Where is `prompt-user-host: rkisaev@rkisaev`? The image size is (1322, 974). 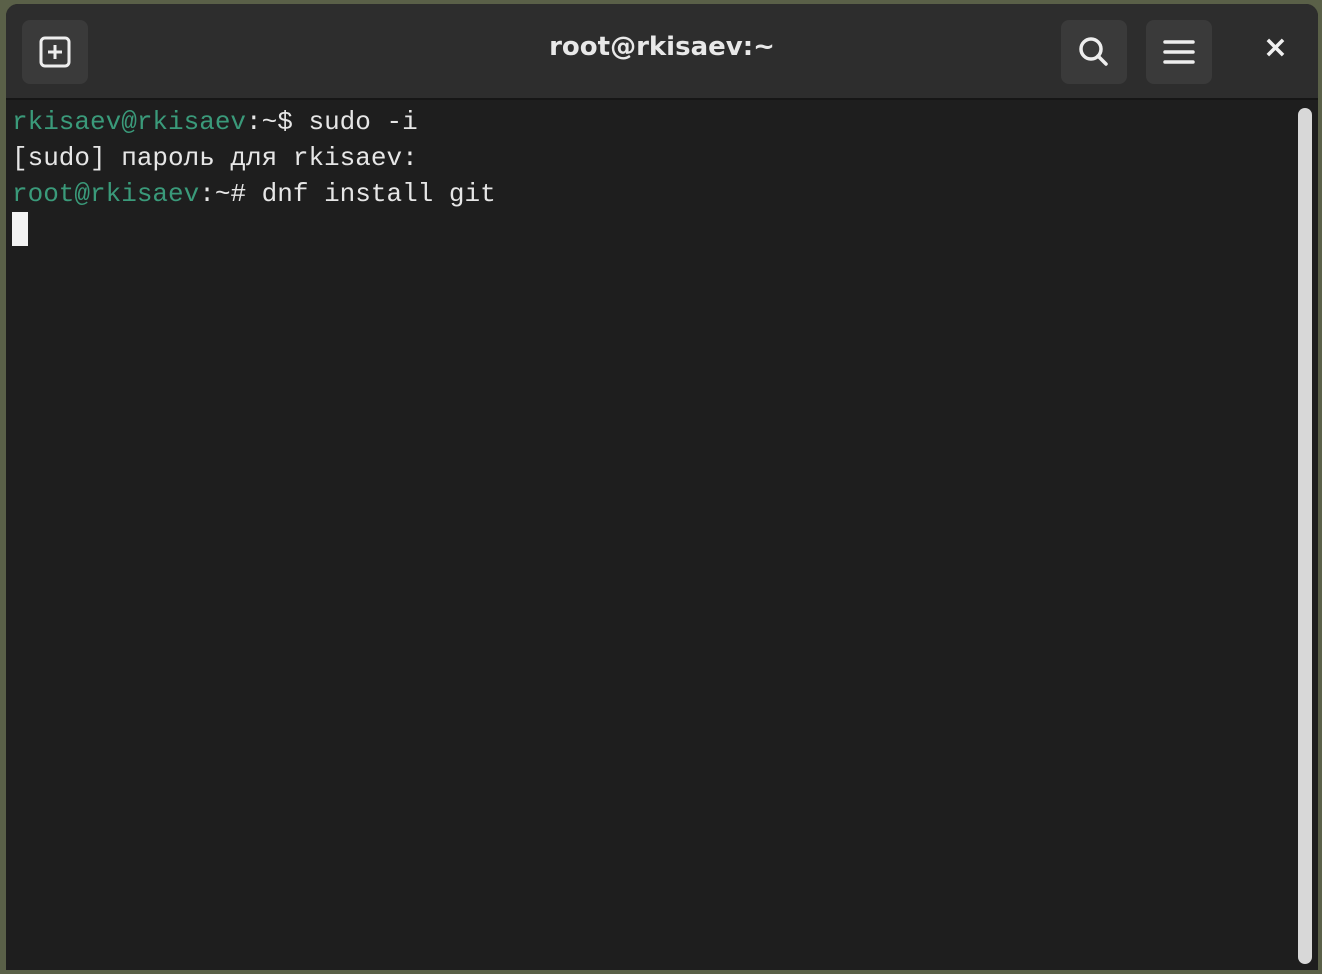 prompt-user-host: rkisaev@rkisaev is located at coordinates (129, 122).